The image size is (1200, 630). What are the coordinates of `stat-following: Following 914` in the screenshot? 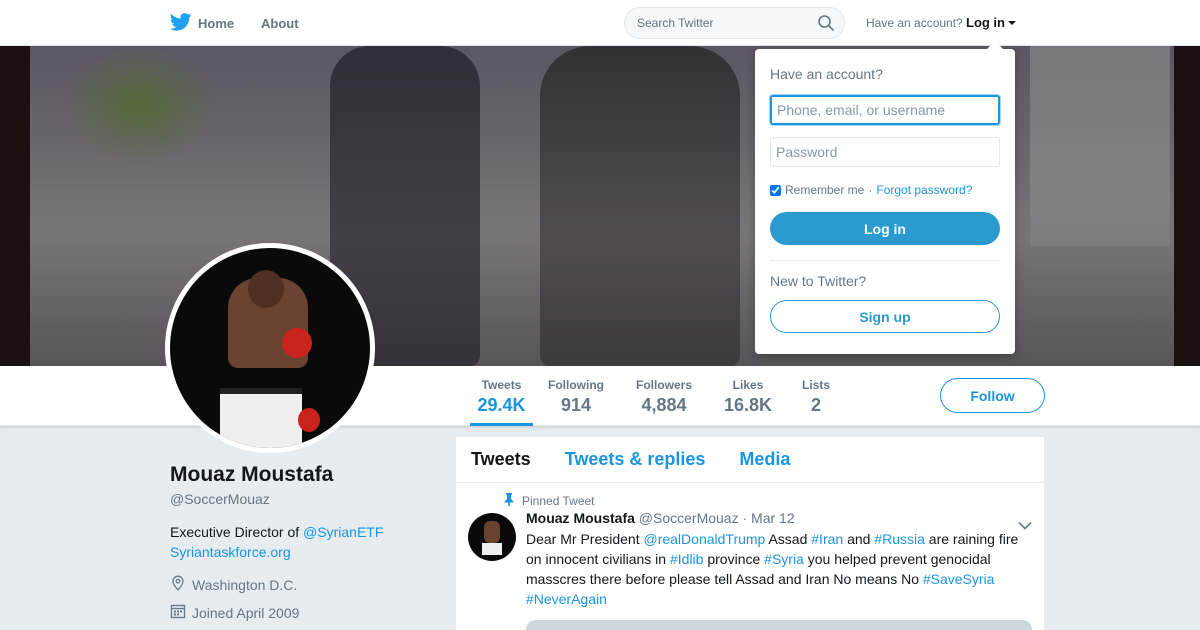 It's located at (576, 397).